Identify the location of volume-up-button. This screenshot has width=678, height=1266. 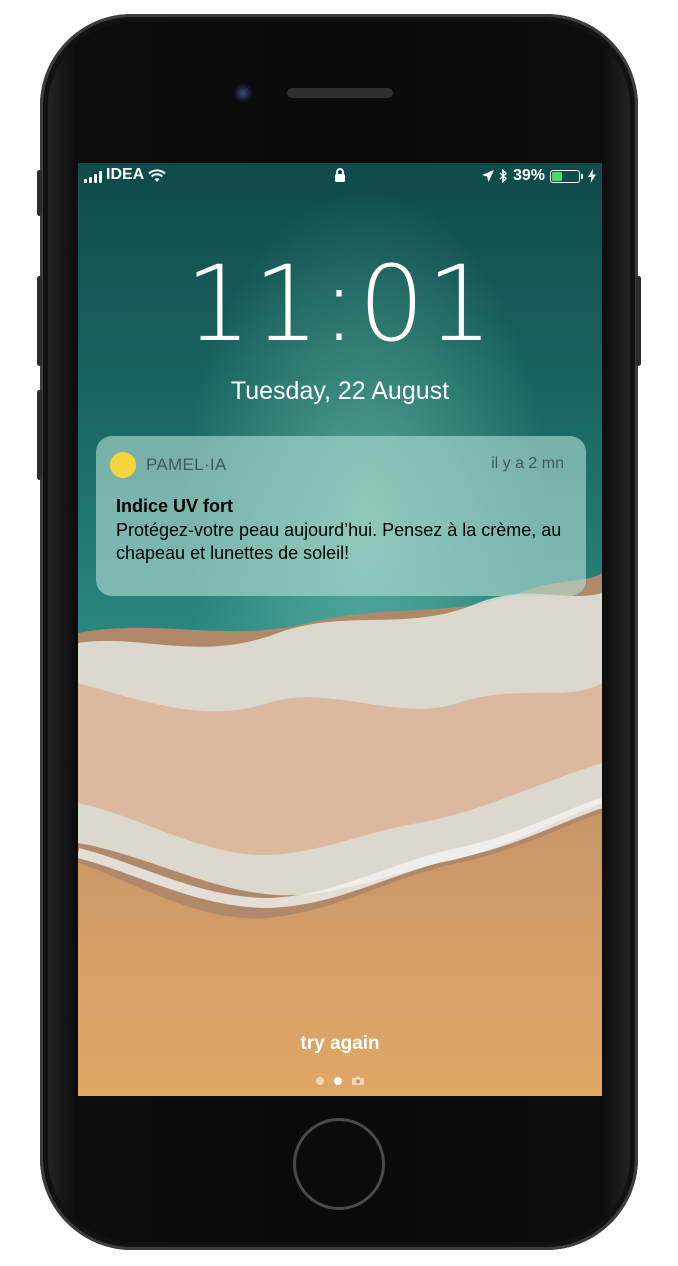
(39, 321).